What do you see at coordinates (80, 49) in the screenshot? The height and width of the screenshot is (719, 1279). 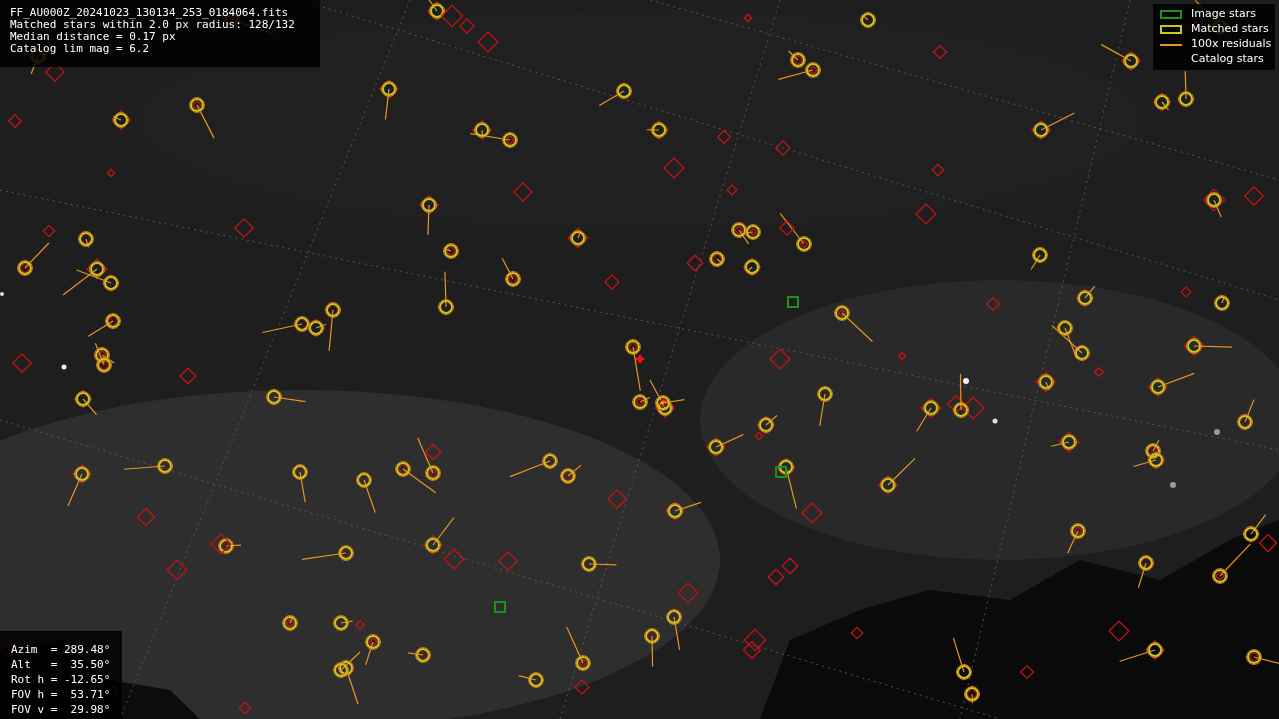 I see `info-text: Catalog lim mag = 6.2` at bounding box center [80, 49].